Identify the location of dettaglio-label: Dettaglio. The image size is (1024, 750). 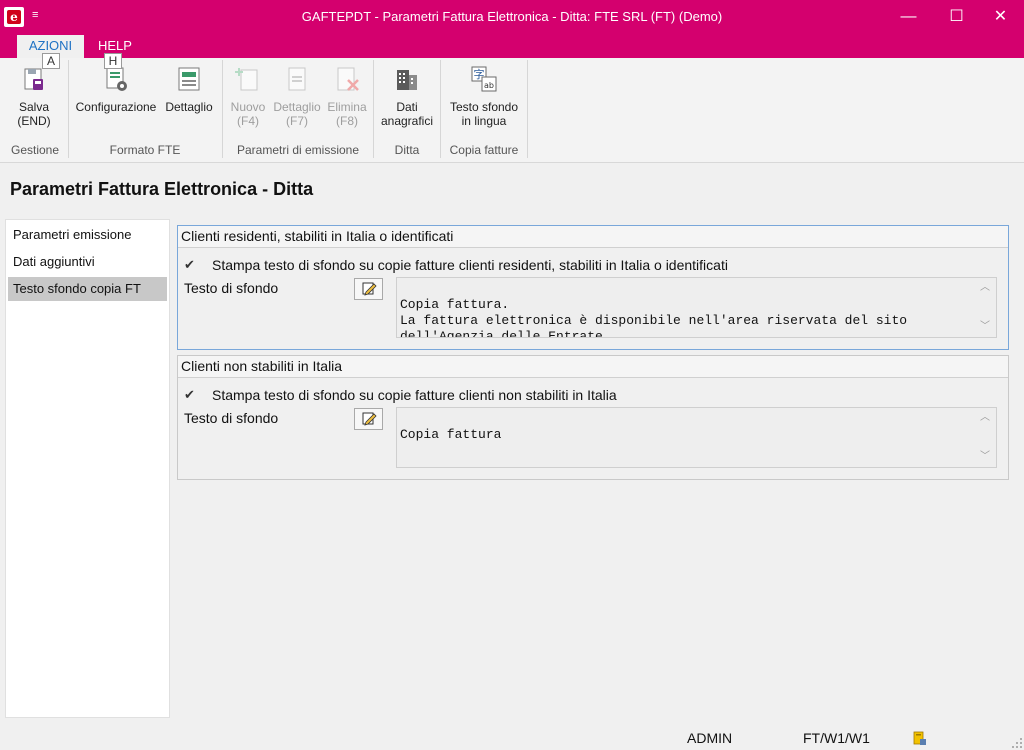
(189, 107).